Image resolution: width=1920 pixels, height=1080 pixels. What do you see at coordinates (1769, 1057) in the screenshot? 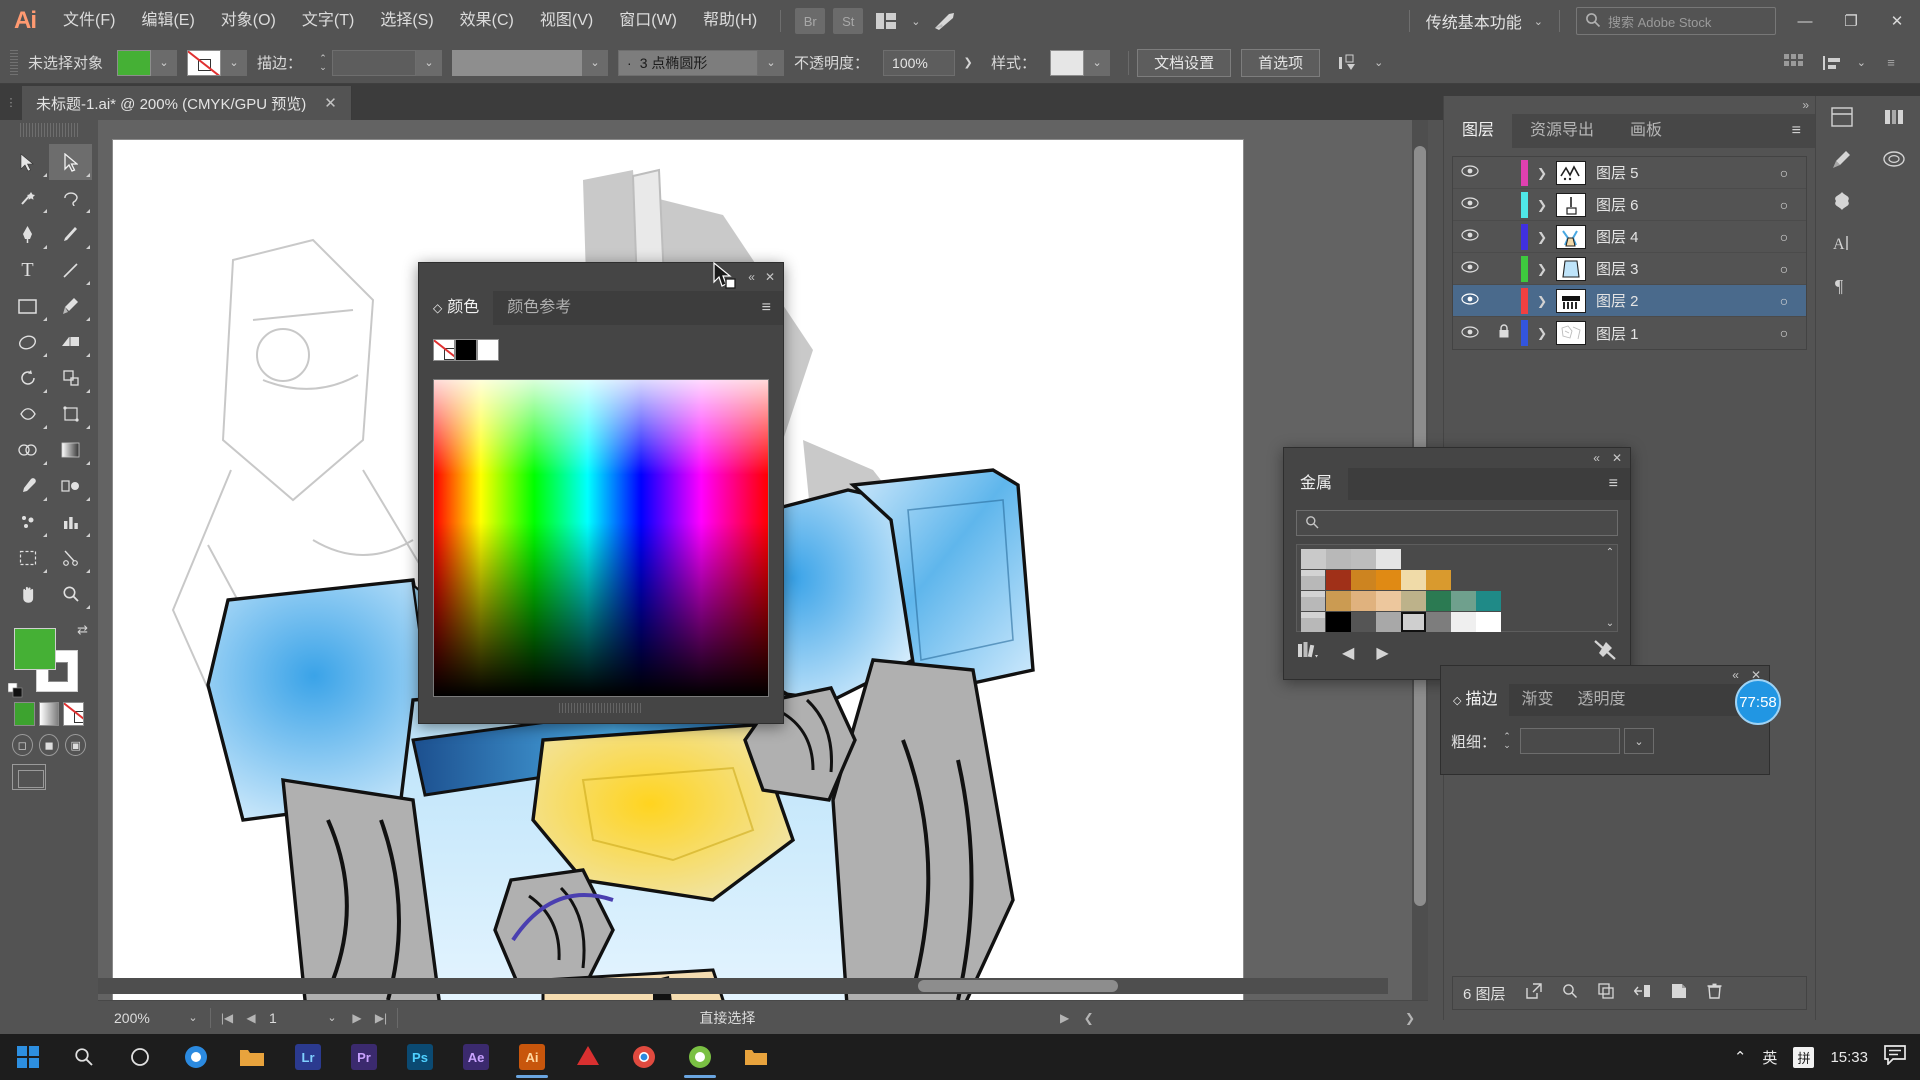
I see `ime-language-label: 英` at bounding box center [1769, 1057].